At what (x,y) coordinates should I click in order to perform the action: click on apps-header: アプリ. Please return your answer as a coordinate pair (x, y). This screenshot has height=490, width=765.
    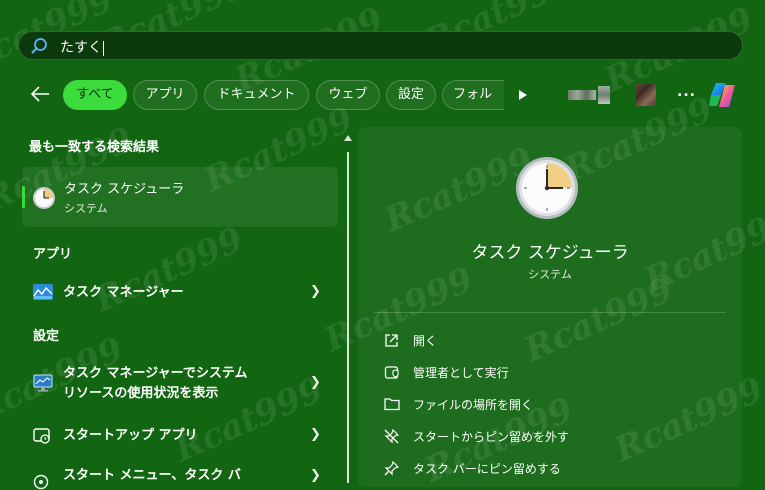
    Looking at the image, I should click on (53, 254).